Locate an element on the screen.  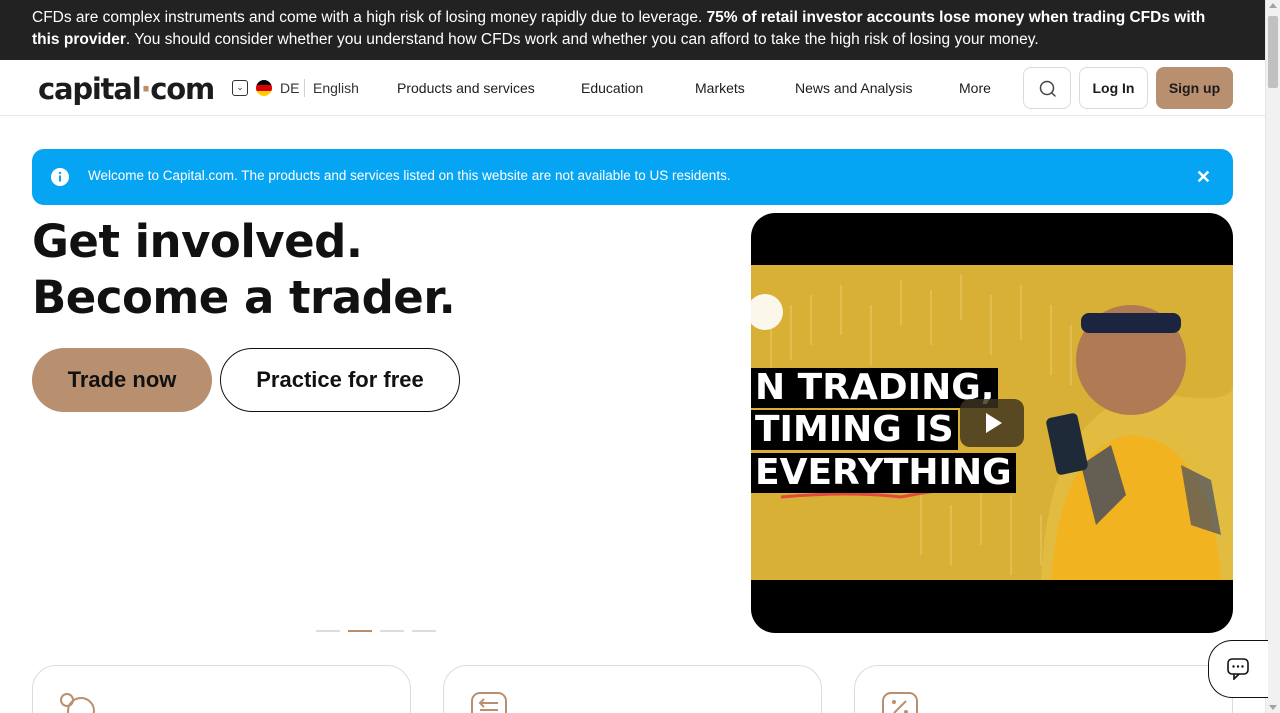
page-scrollbar is located at coordinates (1272, 356).